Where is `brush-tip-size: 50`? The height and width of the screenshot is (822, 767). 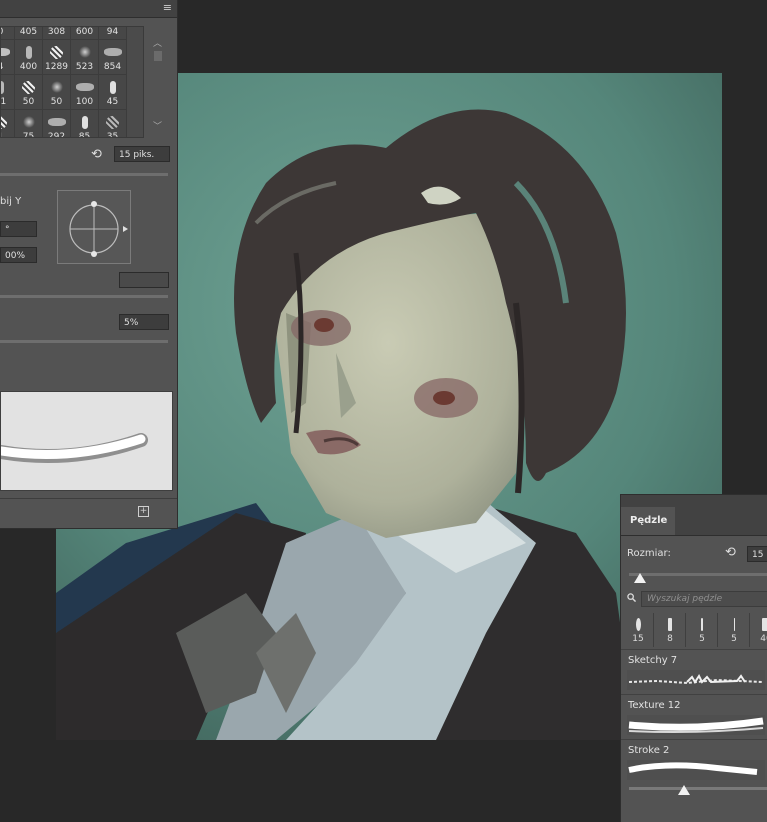
brush-tip-size: 50 is located at coordinates (56, 102).